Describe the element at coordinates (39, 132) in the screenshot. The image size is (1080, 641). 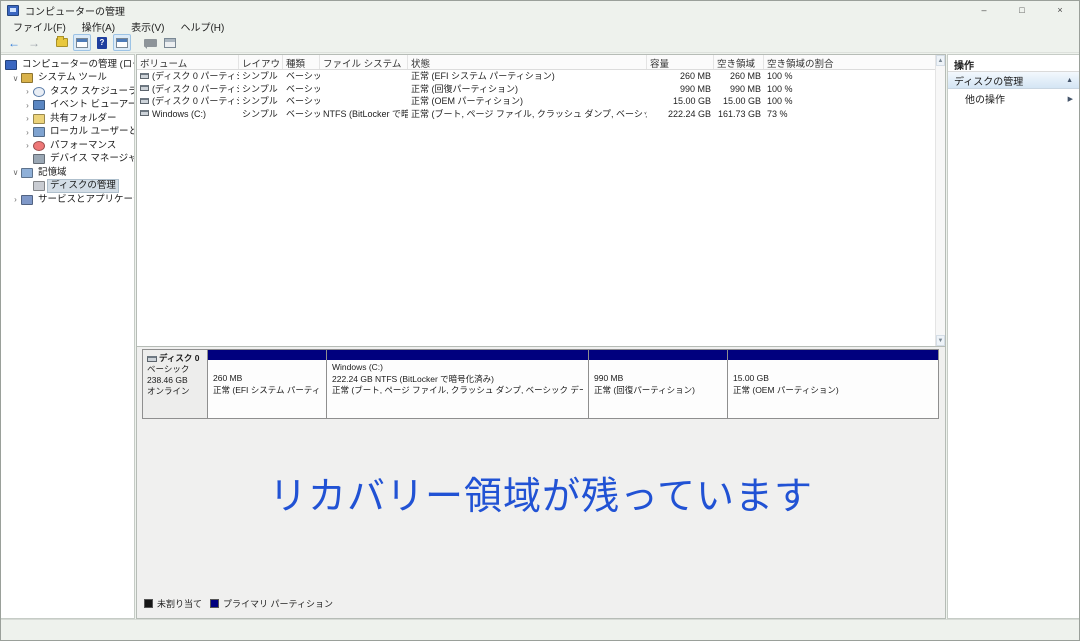
I see `local-users-icon` at that location.